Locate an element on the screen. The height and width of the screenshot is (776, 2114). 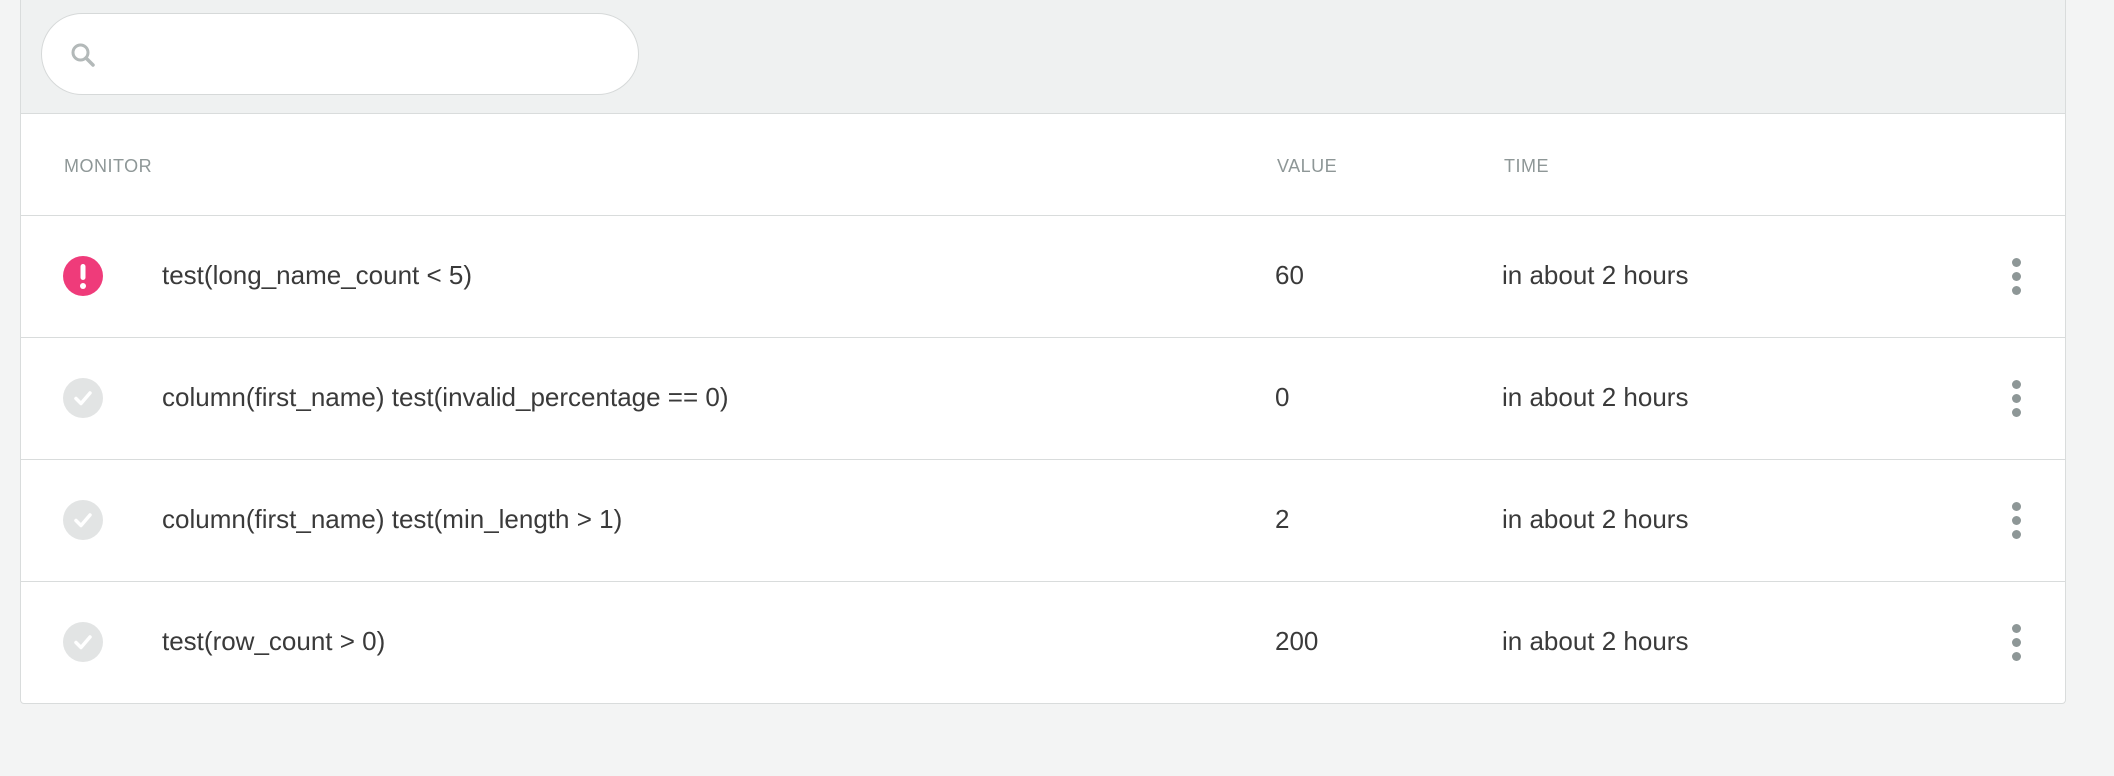
column-header-time: TIME is located at coordinates (1526, 166).